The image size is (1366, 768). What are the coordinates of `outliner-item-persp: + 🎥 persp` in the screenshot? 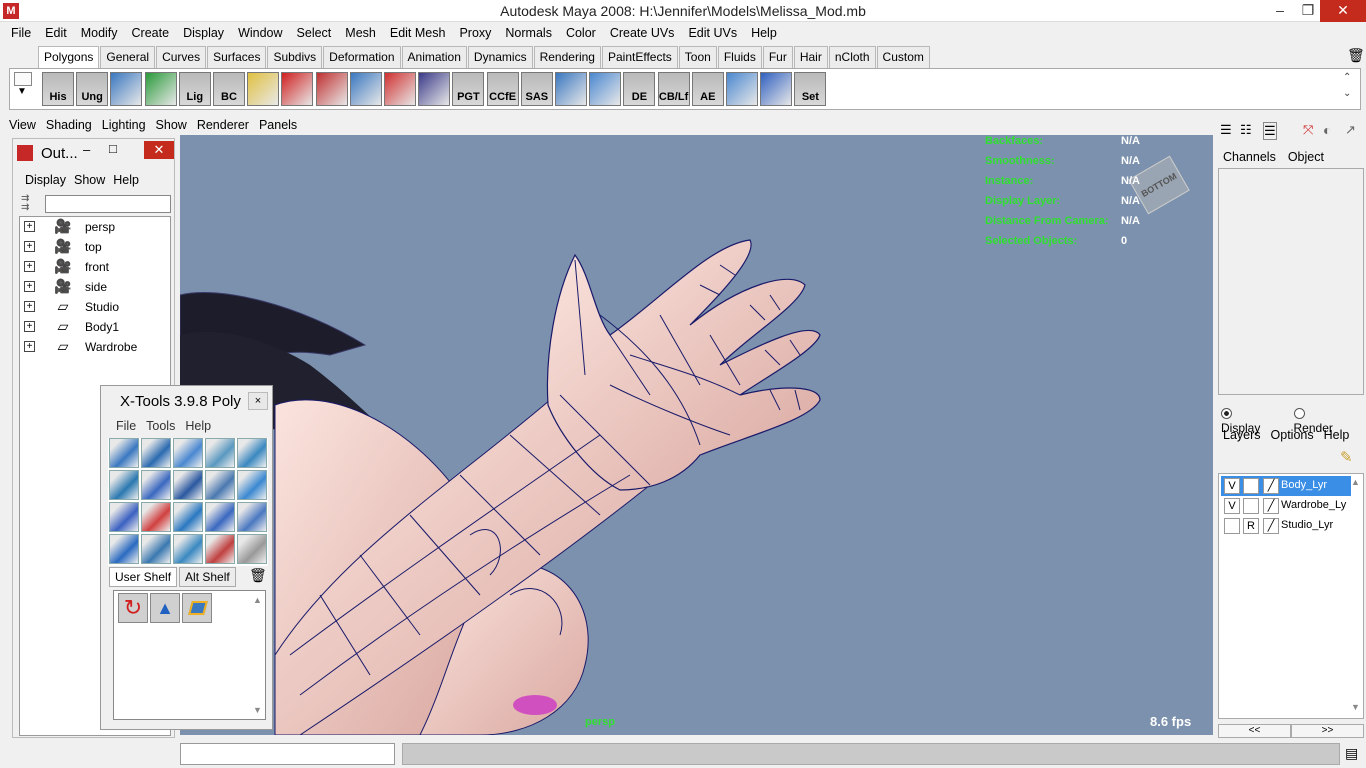 It's located at (95, 227).